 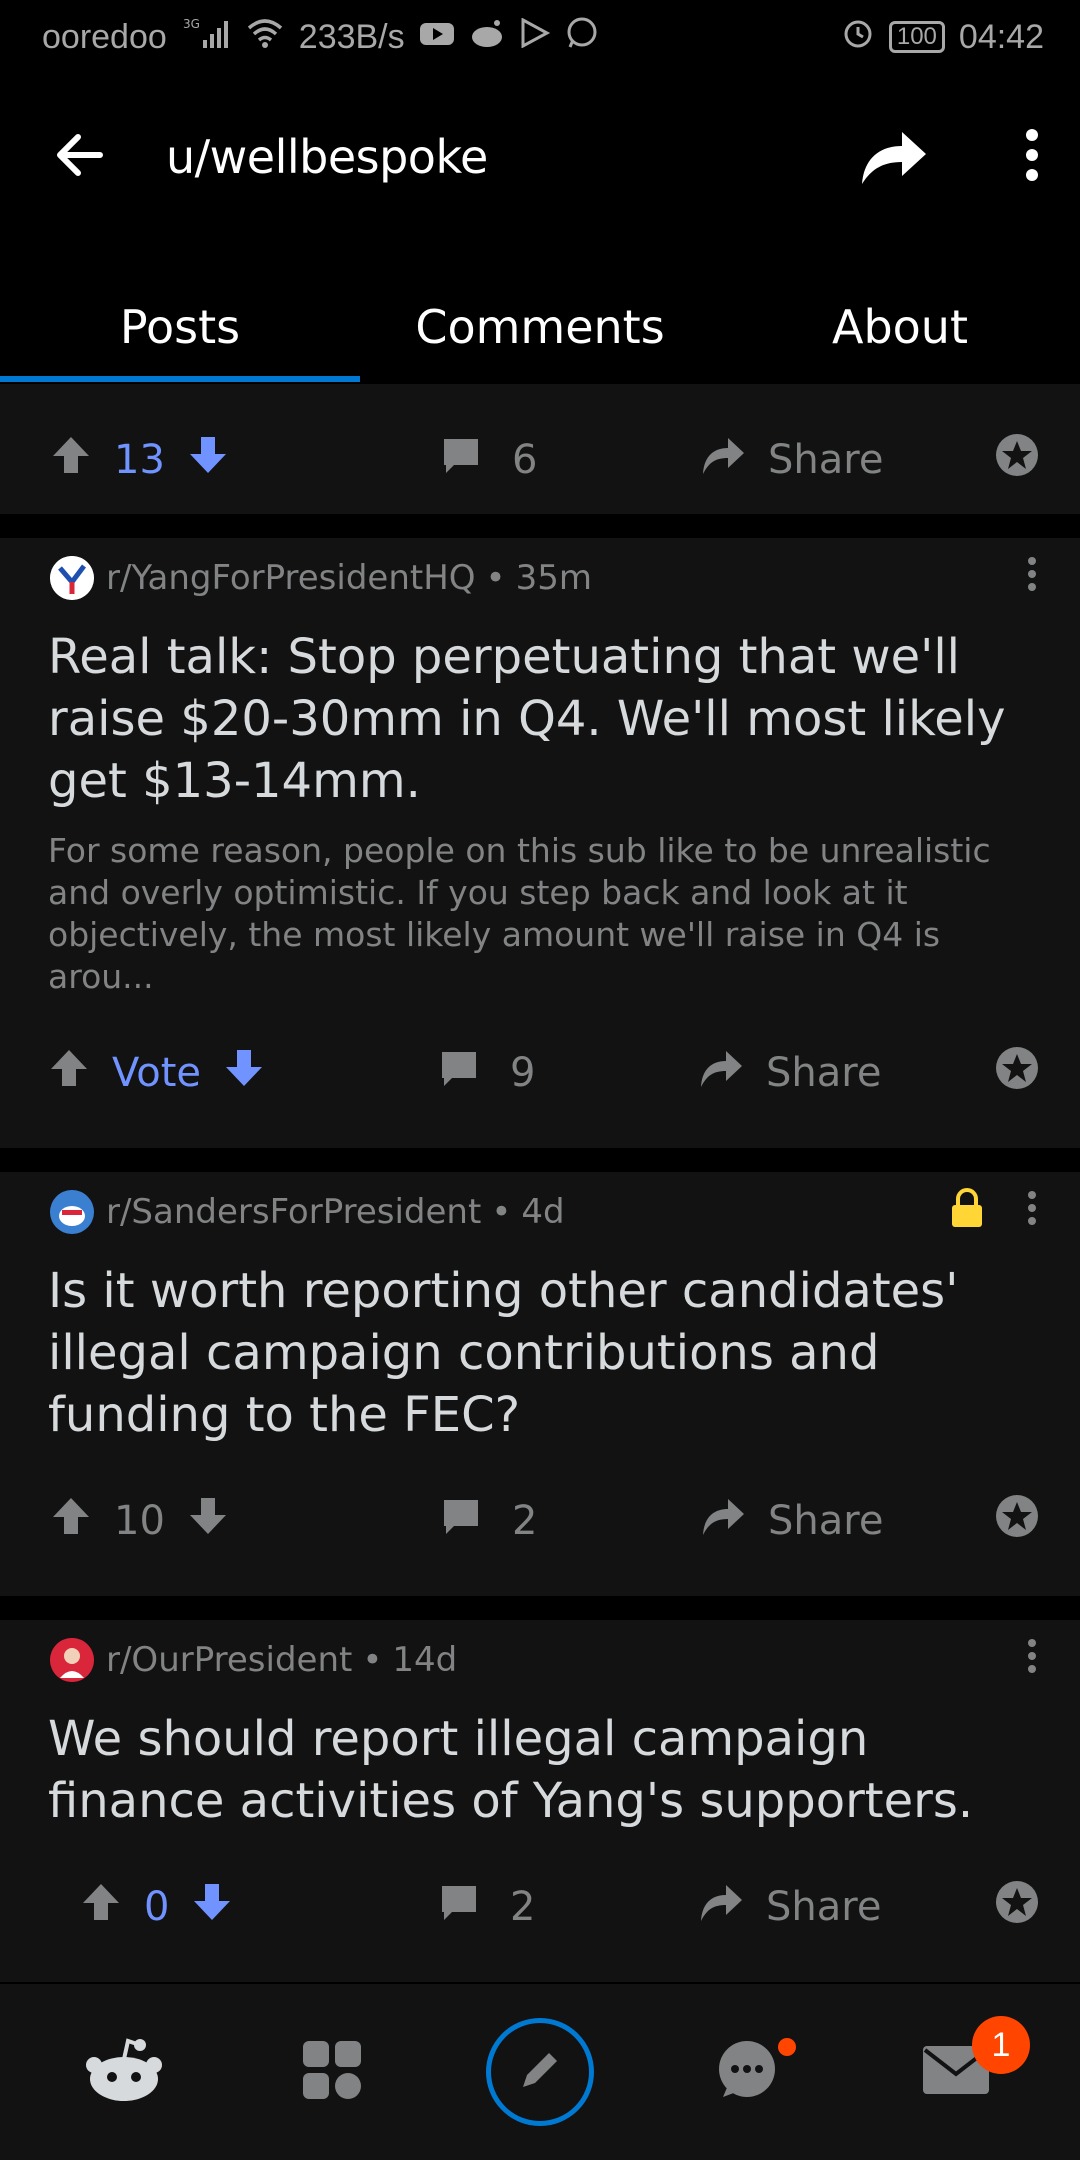 What do you see at coordinates (124, 2072) in the screenshot?
I see `nav-home` at bounding box center [124, 2072].